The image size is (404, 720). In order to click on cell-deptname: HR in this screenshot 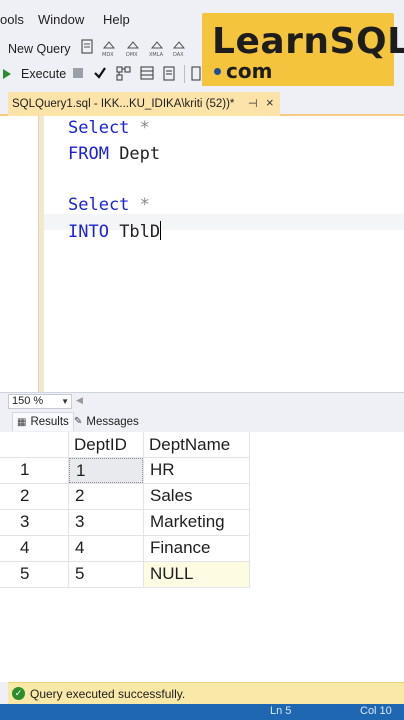, I will do `click(196, 470)`.